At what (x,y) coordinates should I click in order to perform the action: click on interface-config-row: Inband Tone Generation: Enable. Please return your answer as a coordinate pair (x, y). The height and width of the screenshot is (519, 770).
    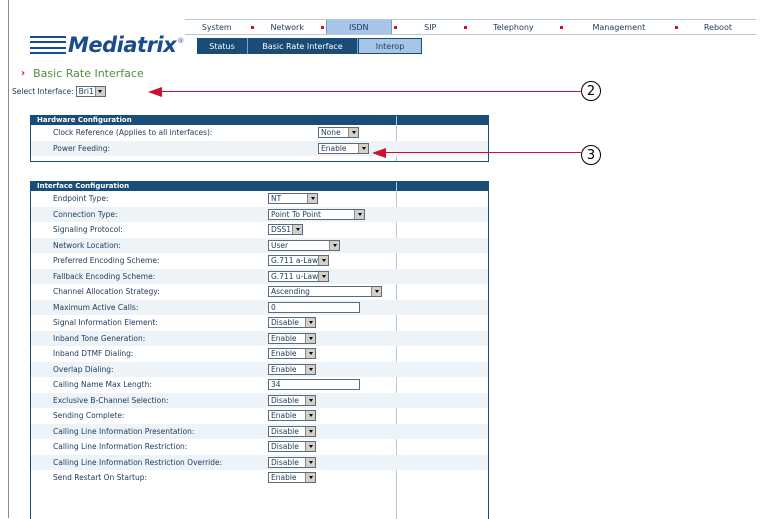
    Looking at the image, I should click on (259, 338).